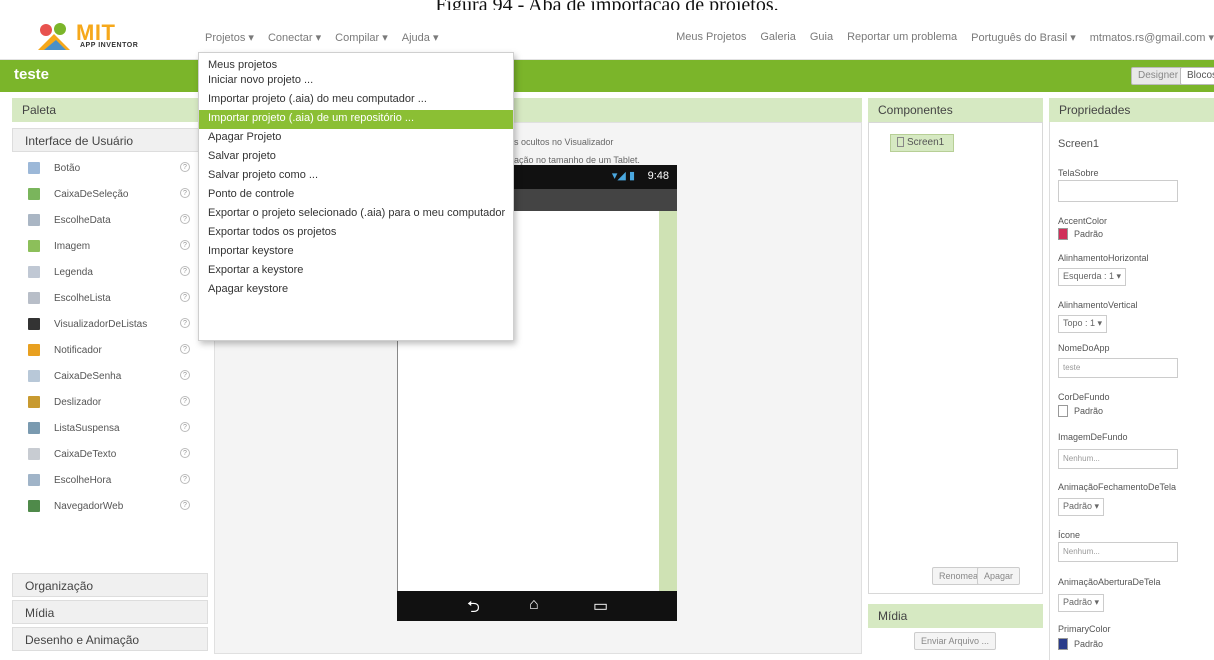 The image size is (1214, 660). What do you see at coordinates (1118, 191) in the screenshot?
I see `prop-tela-sobre-input` at bounding box center [1118, 191].